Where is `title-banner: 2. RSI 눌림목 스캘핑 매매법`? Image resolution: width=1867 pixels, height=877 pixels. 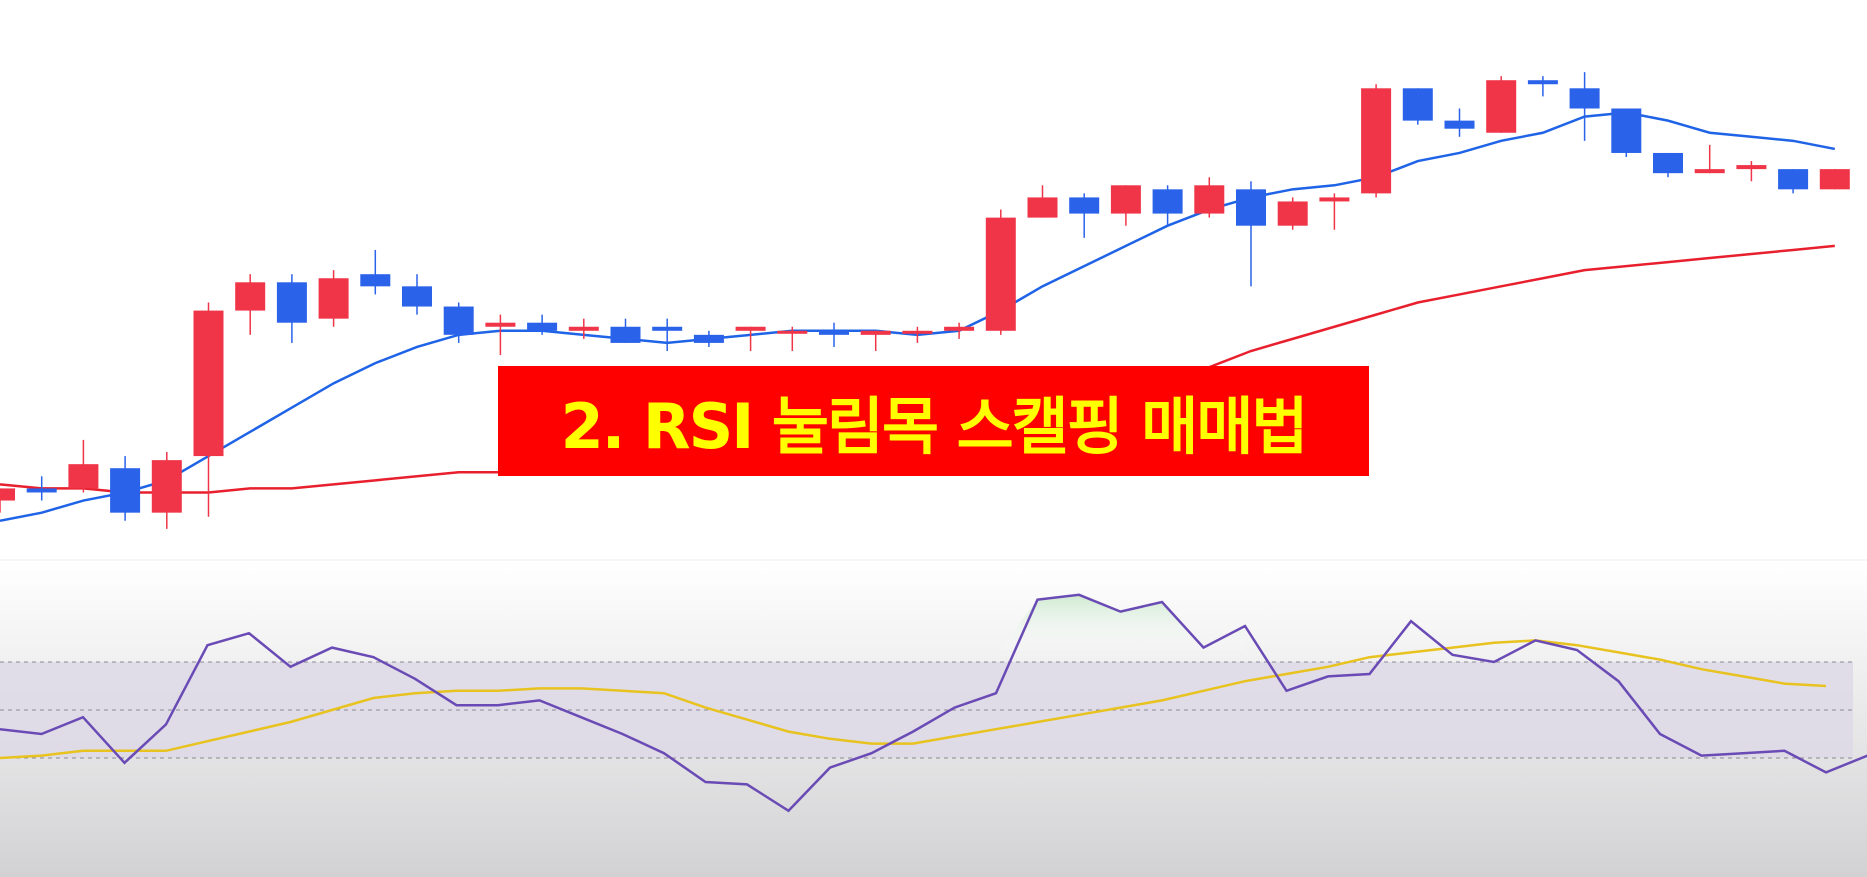
title-banner: 2. RSI 눌림목 스캘핑 매매법 is located at coordinates (933, 421).